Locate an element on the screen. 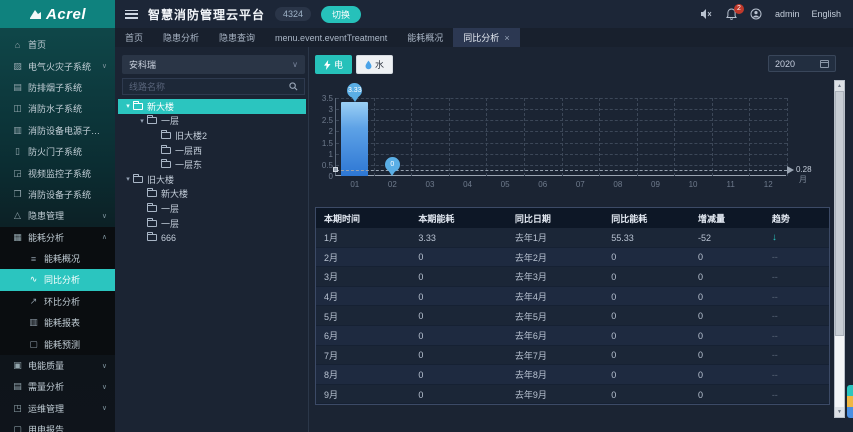 The width and height of the screenshot is (853, 432). sidebar-item-label: 能耗报表 is located at coordinates (62, 323).